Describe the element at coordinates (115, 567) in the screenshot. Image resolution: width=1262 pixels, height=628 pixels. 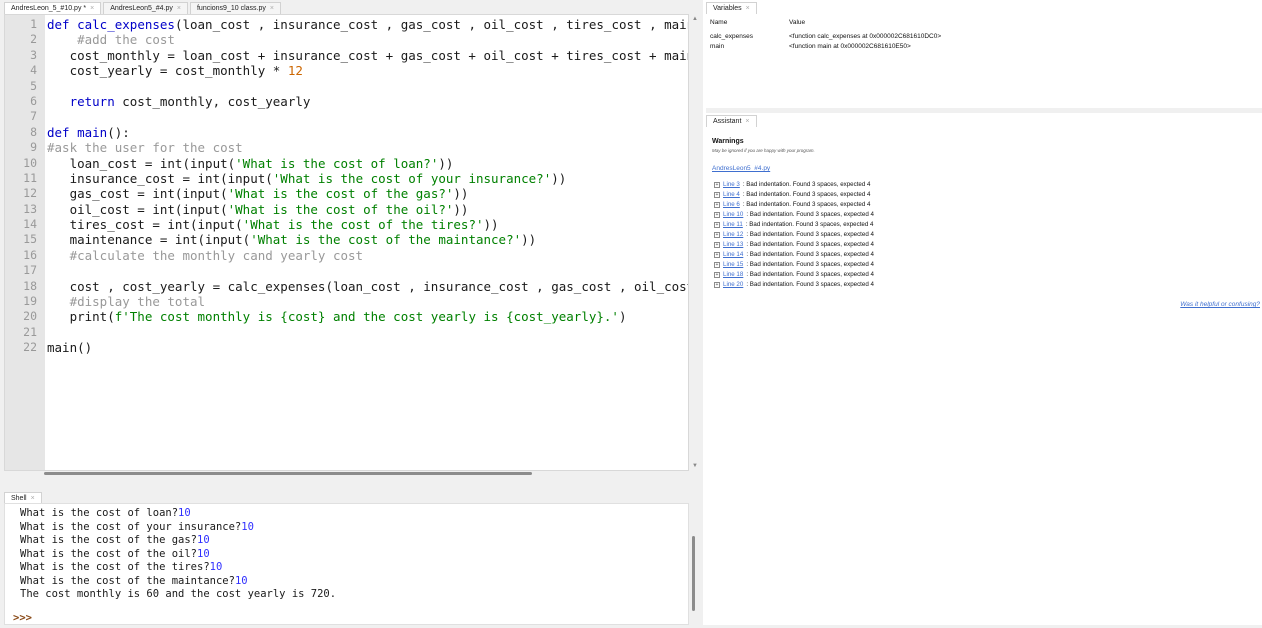
I see `shell-prompt-text: What is the cost of the tires?` at that location.